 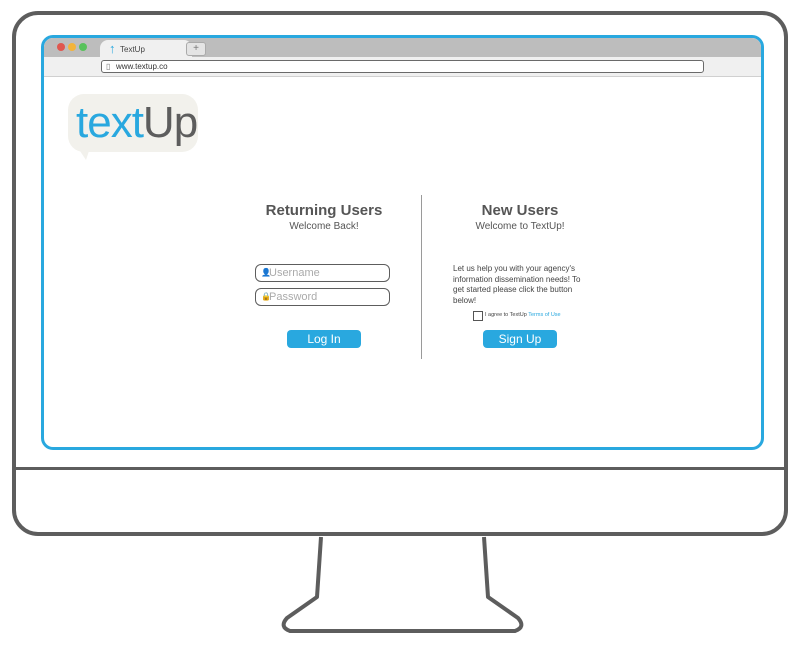 What do you see at coordinates (83, 47) in the screenshot?
I see `maximize-window-button` at bounding box center [83, 47].